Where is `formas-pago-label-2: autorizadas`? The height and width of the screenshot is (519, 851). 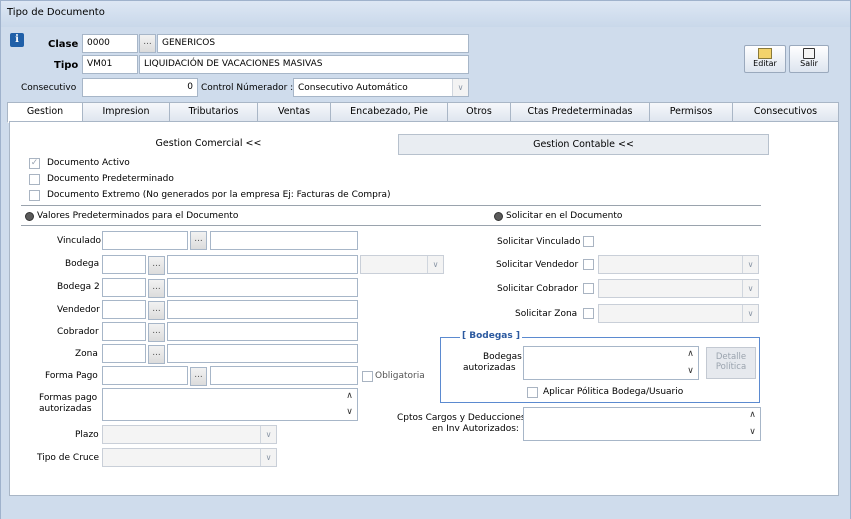 formas-pago-label-2: autorizadas is located at coordinates (65, 409).